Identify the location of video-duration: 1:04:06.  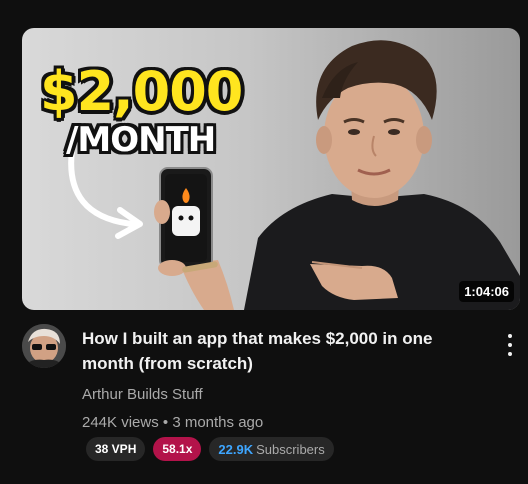
(486, 291).